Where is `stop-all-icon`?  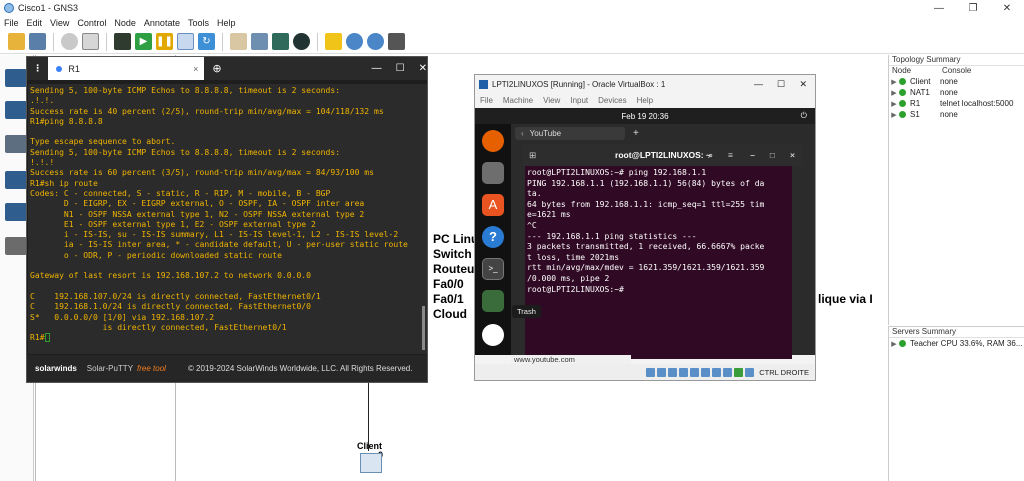
stop-all-icon is located at coordinates (185, 41).